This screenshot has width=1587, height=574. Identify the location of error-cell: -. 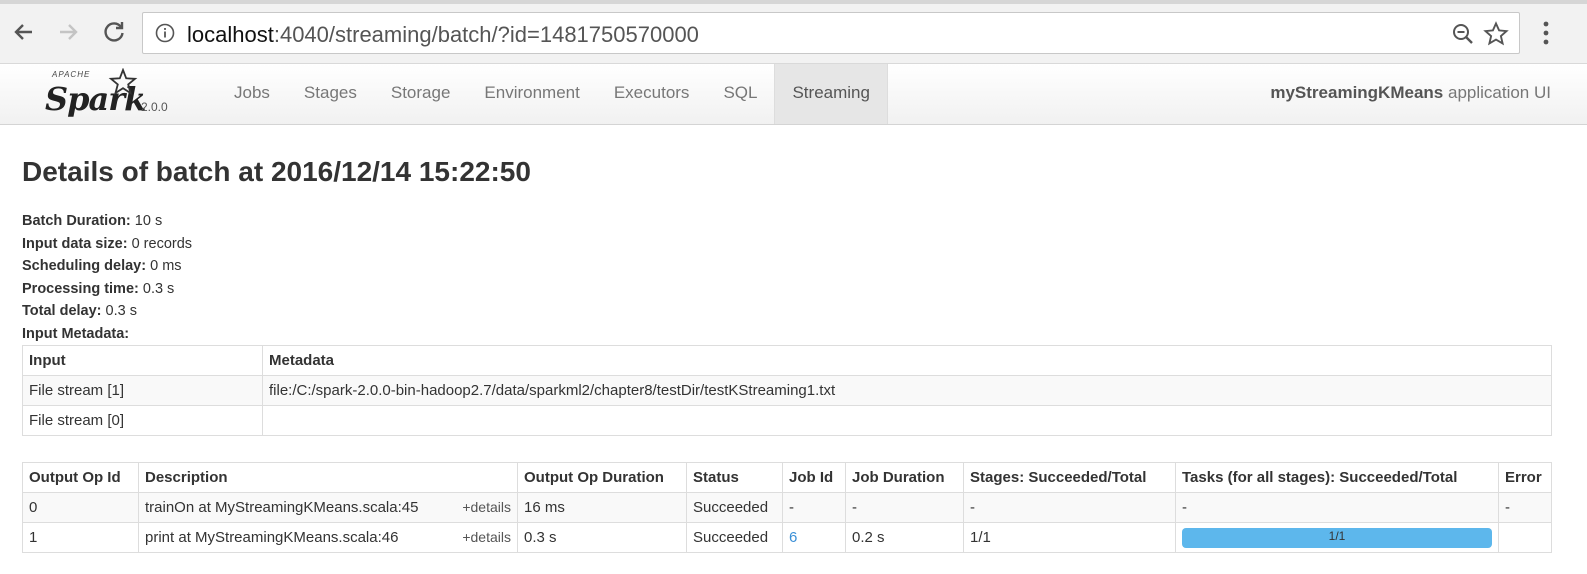
(1525, 507).